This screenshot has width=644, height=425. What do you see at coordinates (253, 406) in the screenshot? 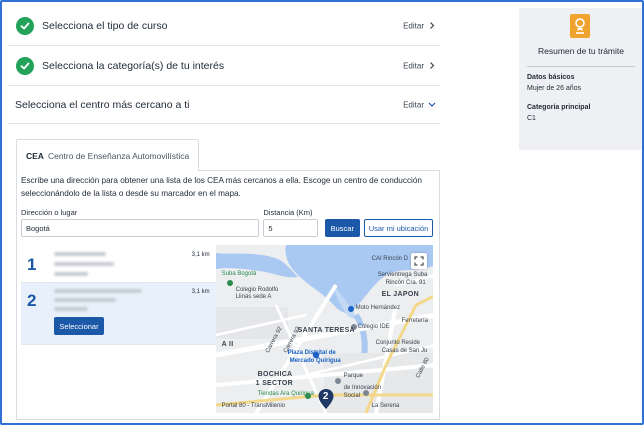
I see `map-label: Portal 80 - TransMilenio` at bounding box center [253, 406].